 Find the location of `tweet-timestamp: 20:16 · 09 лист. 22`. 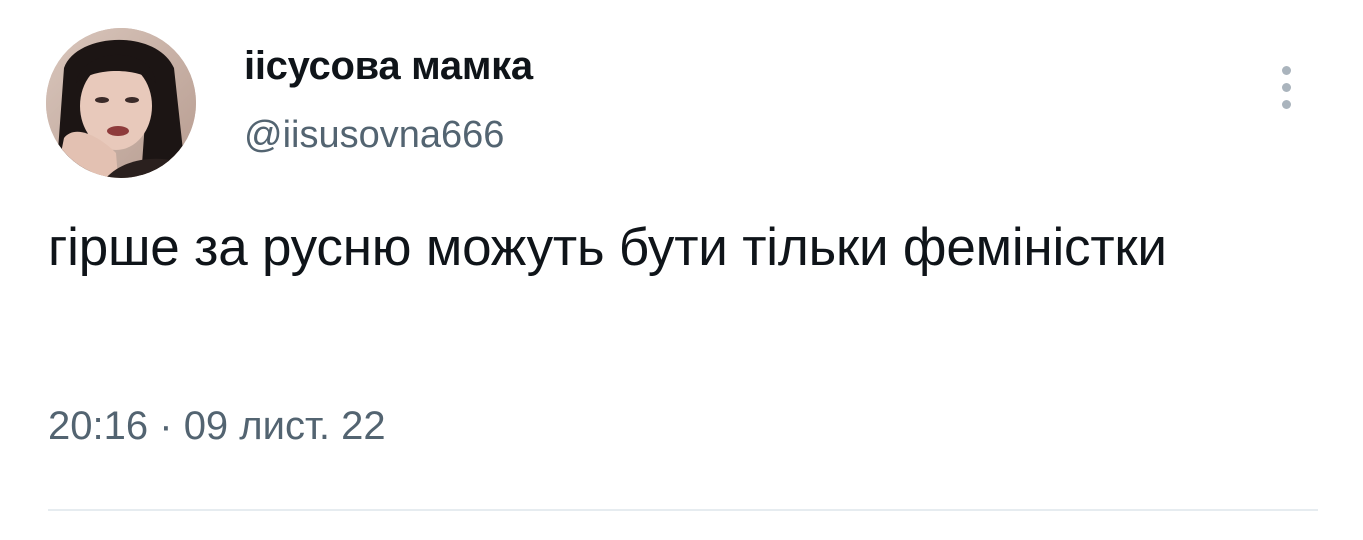

tweet-timestamp: 20:16 · 09 лист. 22 is located at coordinates (217, 426).